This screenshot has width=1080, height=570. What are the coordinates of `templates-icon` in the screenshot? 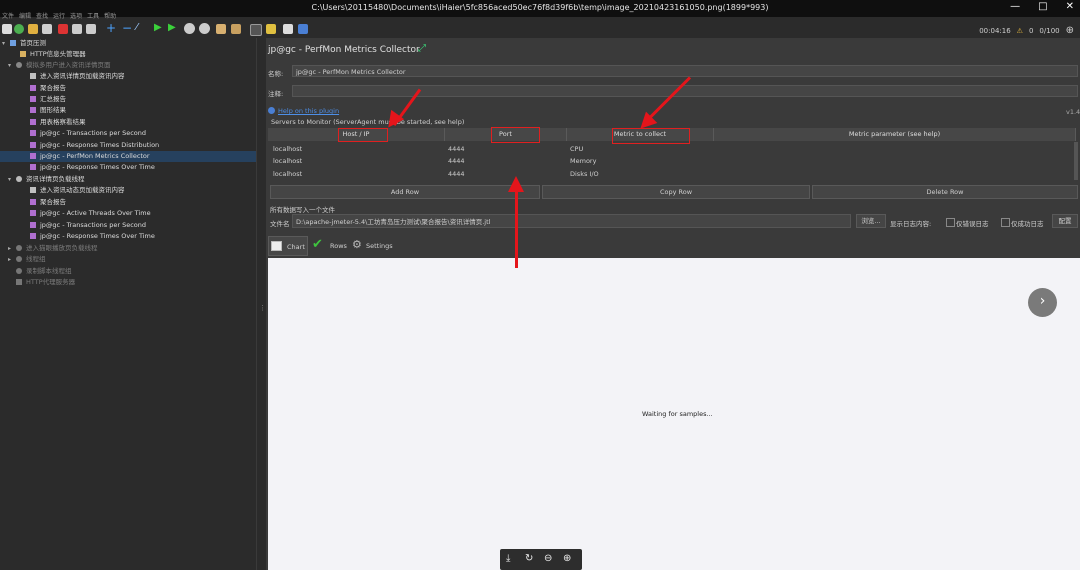 It's located at (19, 29).